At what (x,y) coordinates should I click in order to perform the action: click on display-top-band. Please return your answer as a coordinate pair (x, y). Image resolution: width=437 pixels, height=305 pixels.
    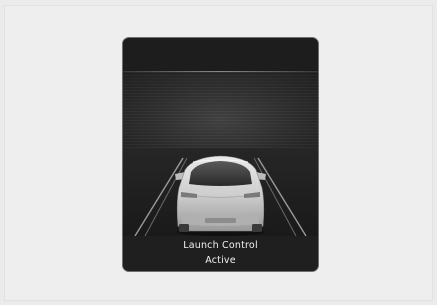
    Looking at the image, I should click on (220, 54).